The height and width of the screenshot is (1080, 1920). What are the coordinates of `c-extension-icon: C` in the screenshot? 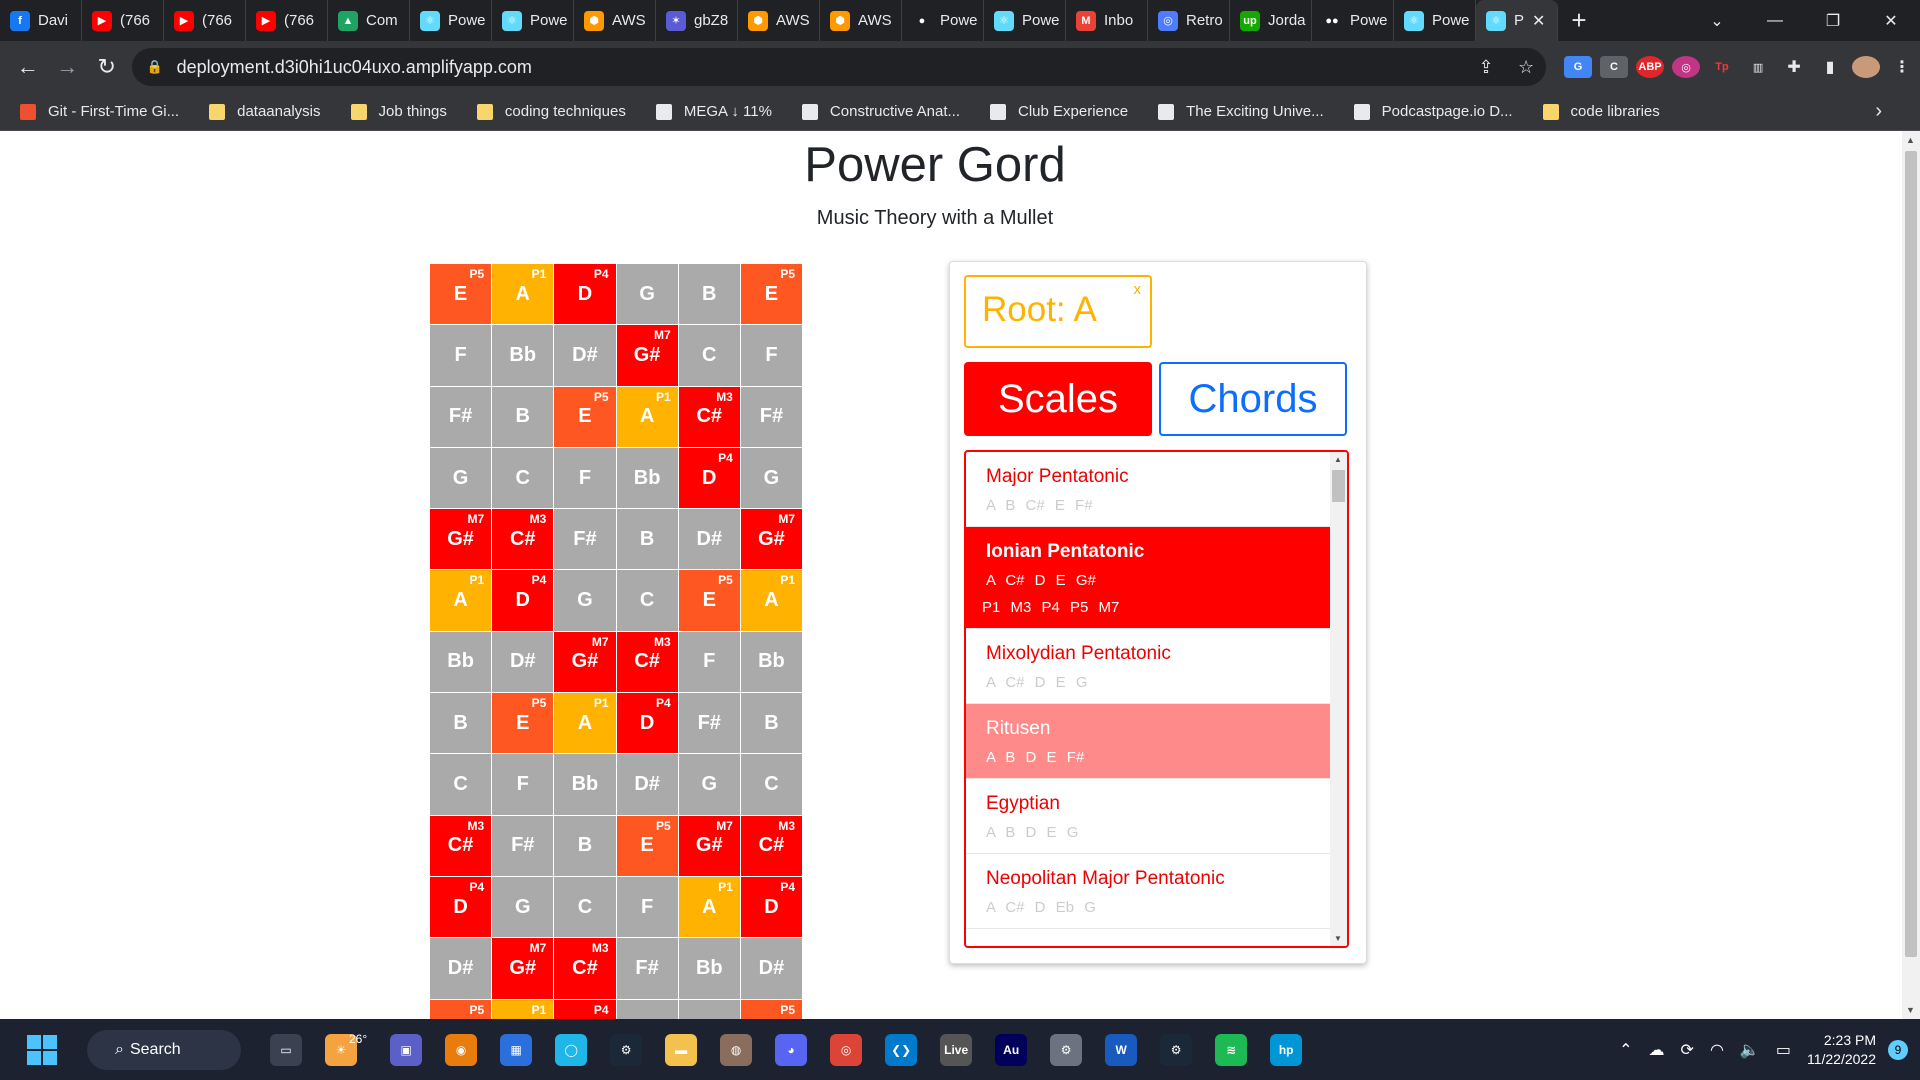 It's located at (1614, 67).